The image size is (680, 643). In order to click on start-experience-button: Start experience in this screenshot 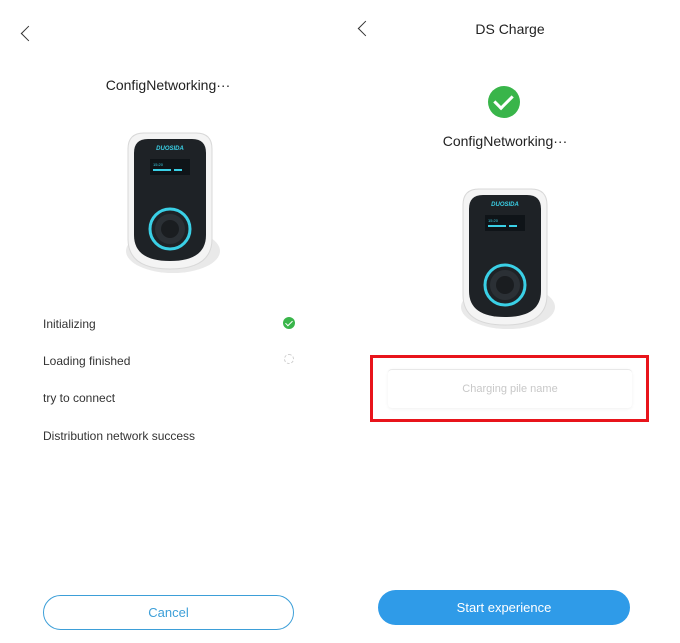, I will do `click(504, 607)`.